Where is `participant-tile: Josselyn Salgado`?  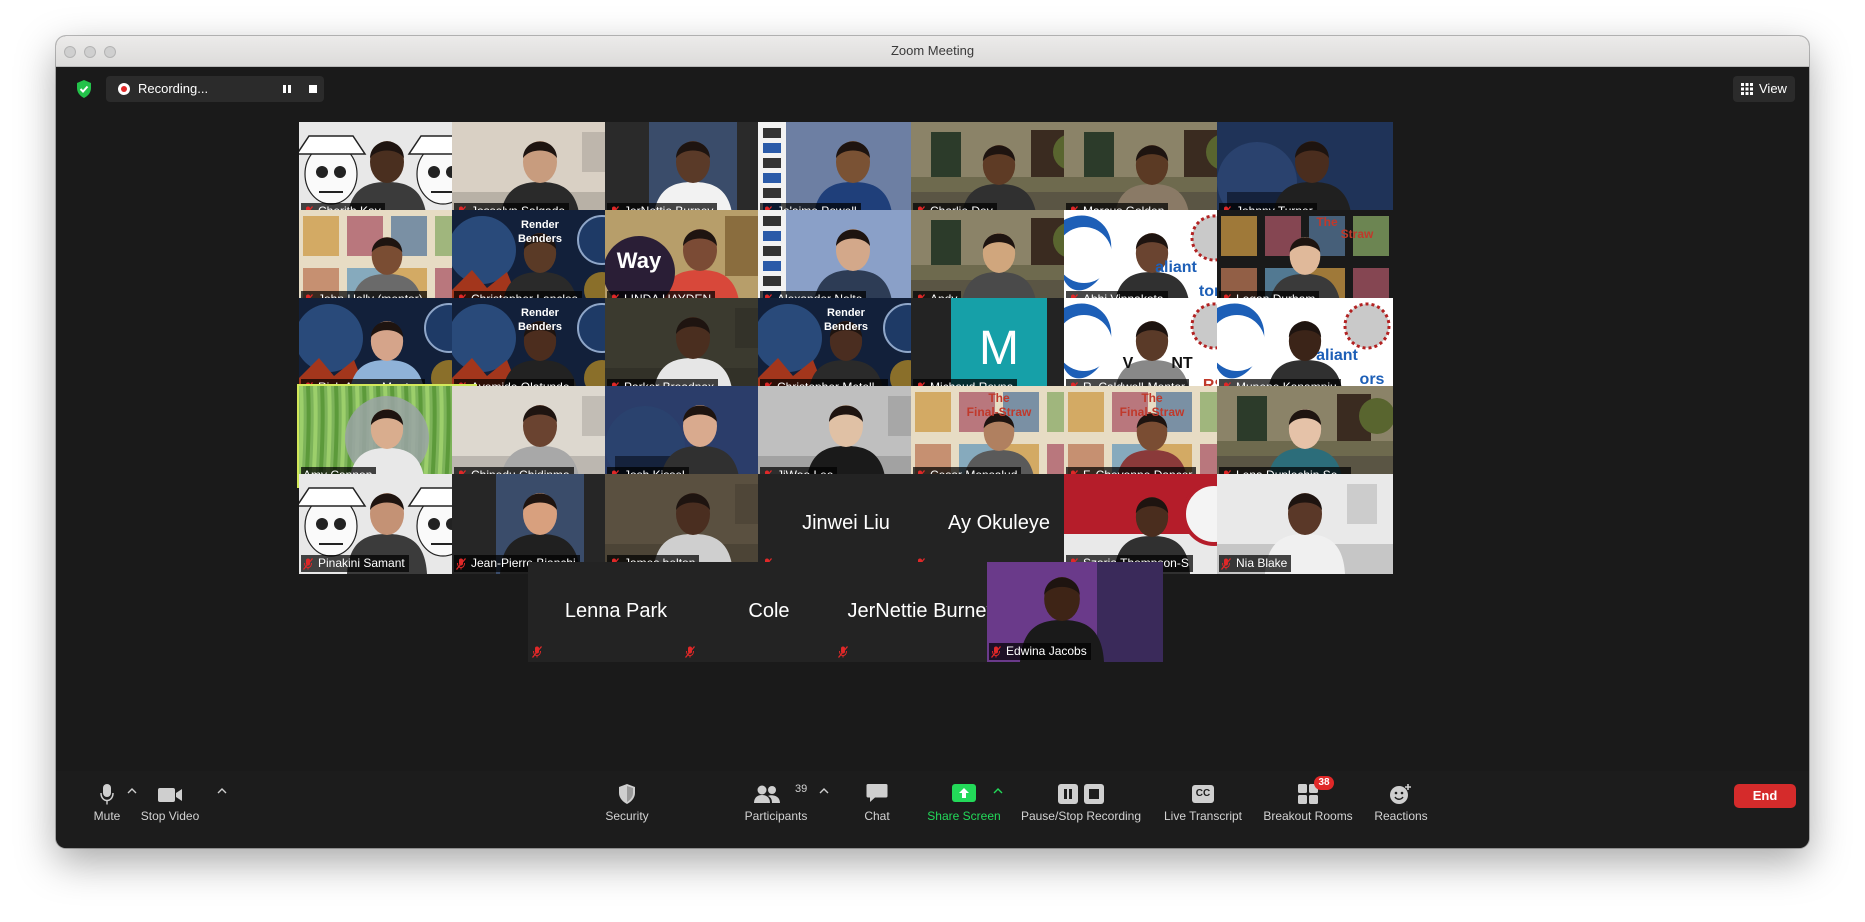 participant-tile: Josselyn Salgado is located at coordinates (540, 172).